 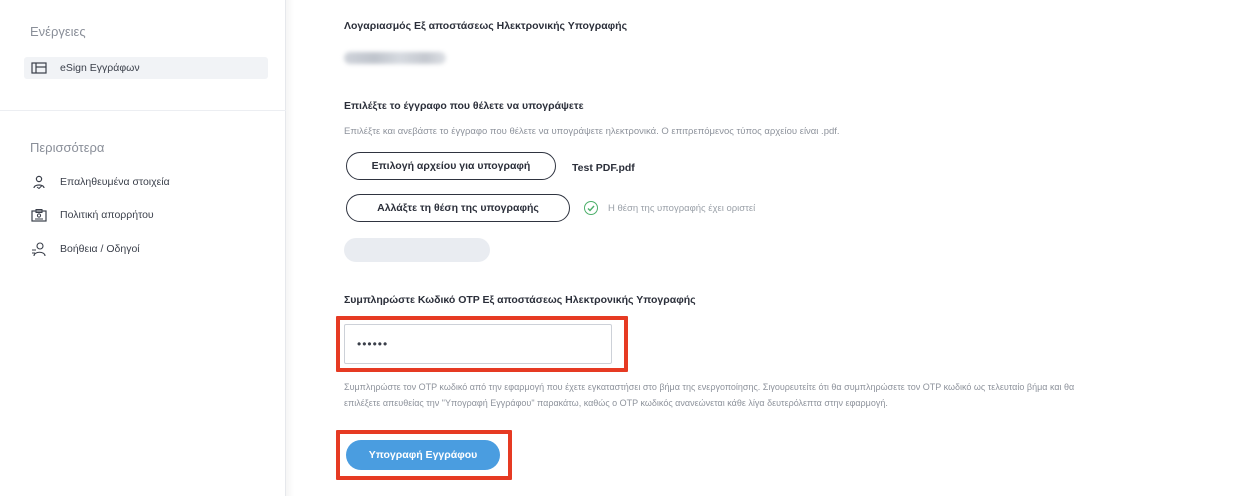 I want to click on position-status-text: Η θέση της υπογραφής έχει οριστεί, so click(x=682, y=208).